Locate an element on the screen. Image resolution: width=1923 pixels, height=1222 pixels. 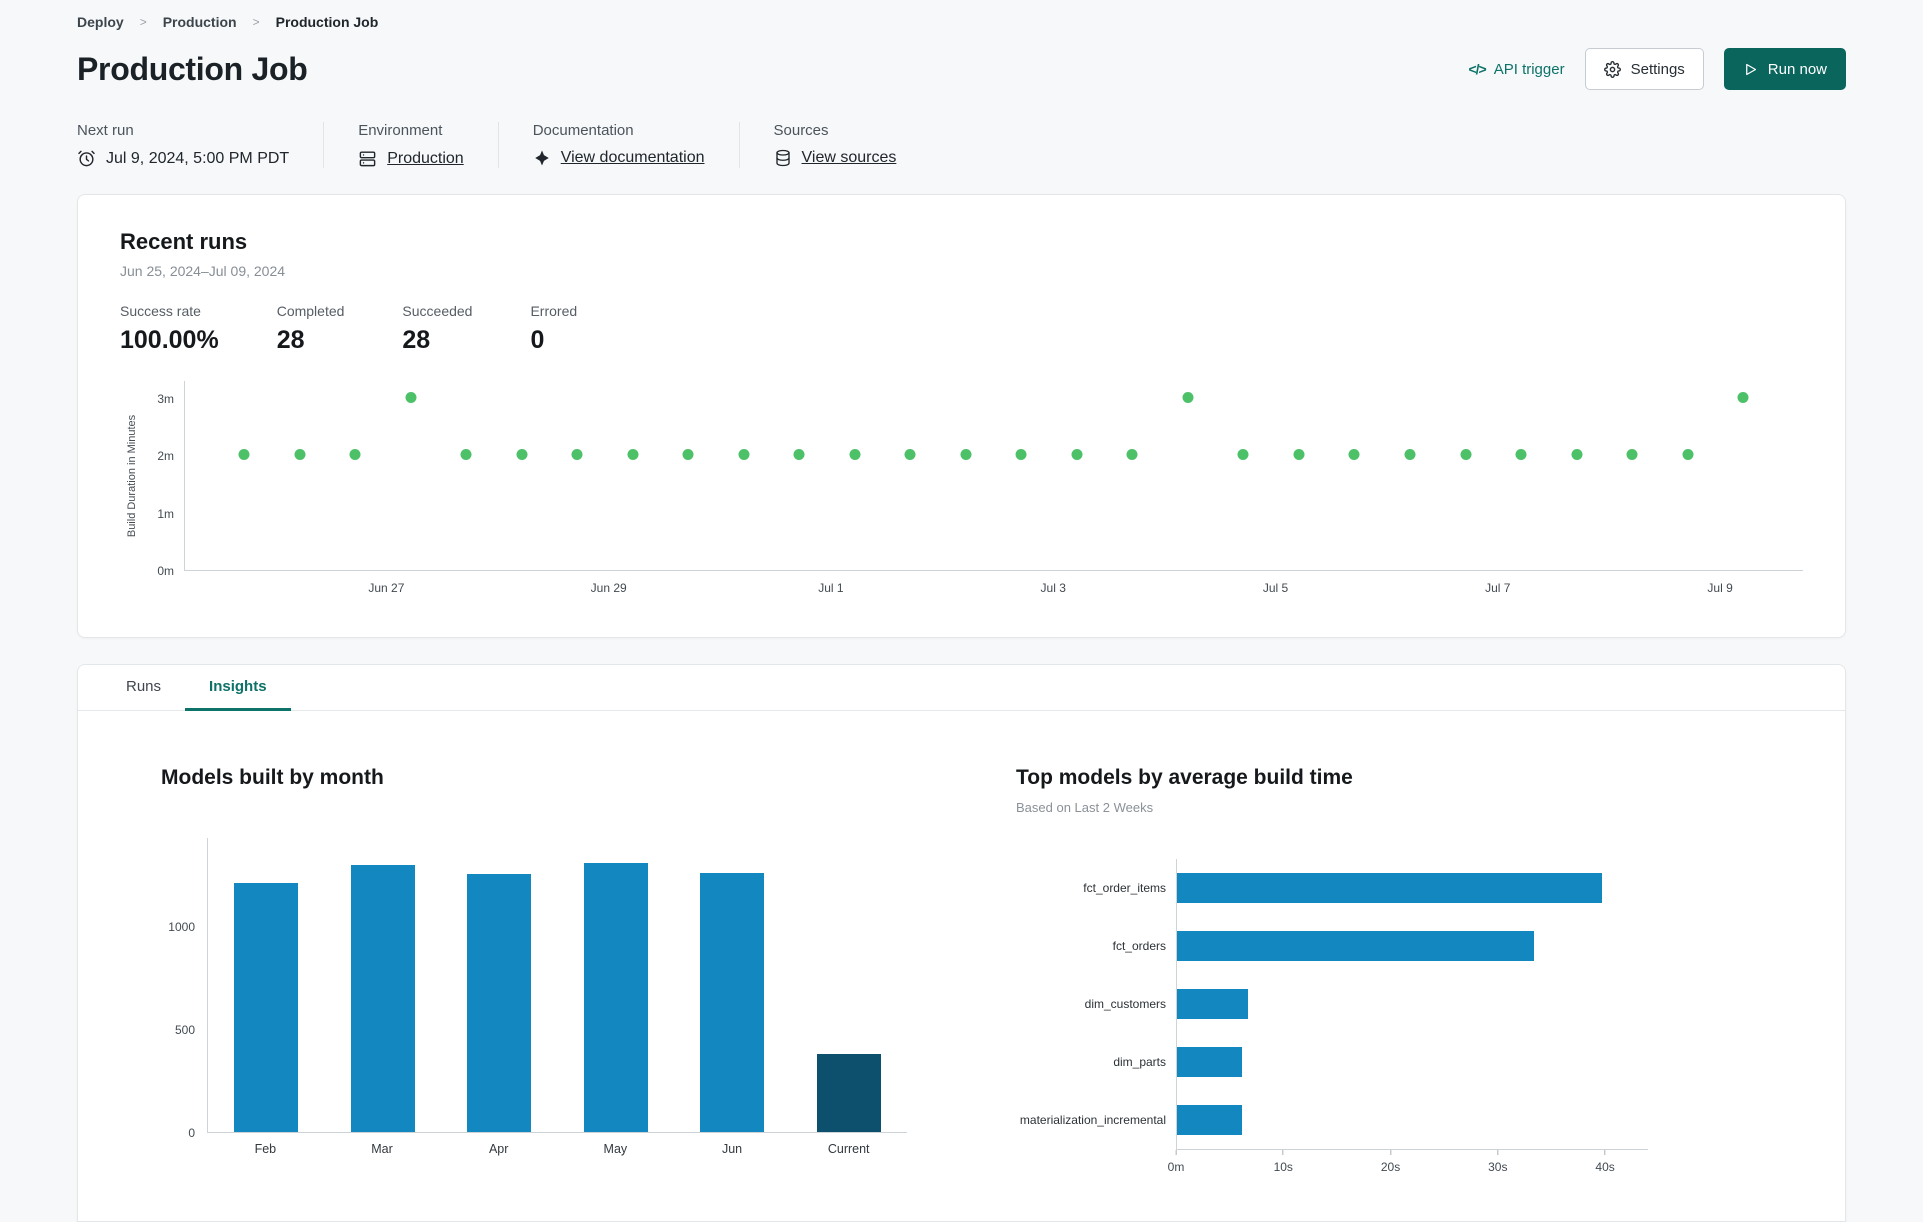
month-bar-slot is located at coordinates (383, 998).